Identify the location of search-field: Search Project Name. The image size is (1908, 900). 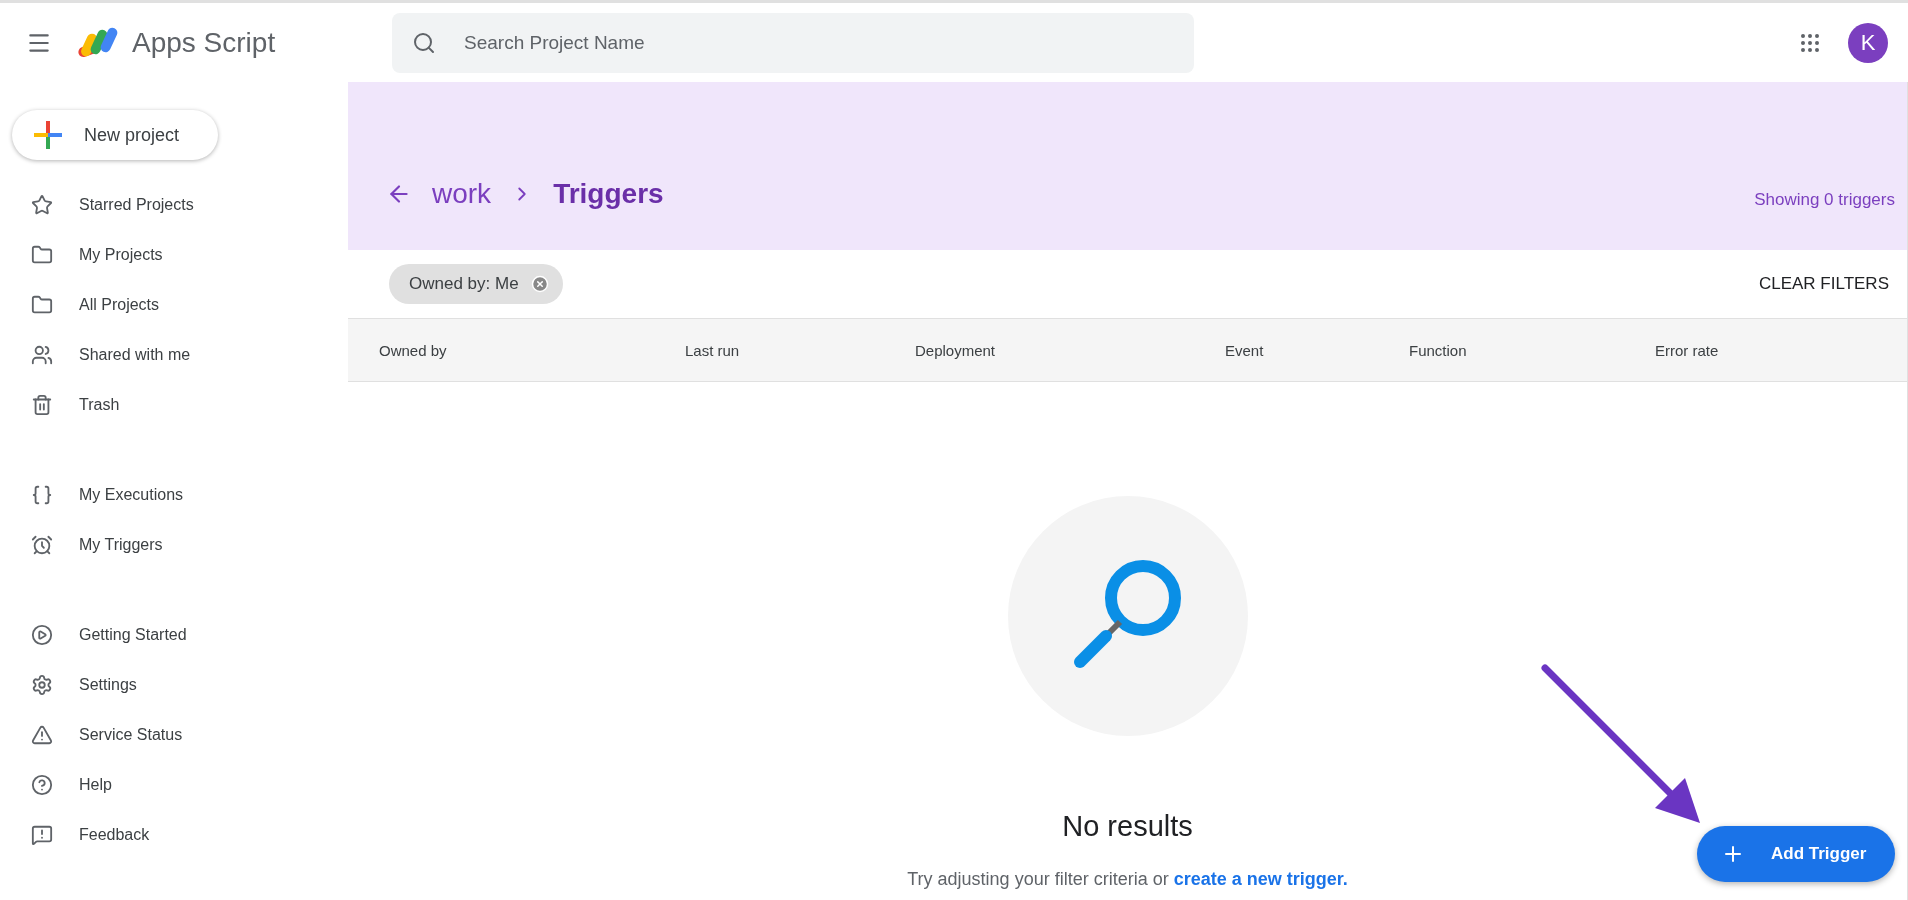
(793, 42).